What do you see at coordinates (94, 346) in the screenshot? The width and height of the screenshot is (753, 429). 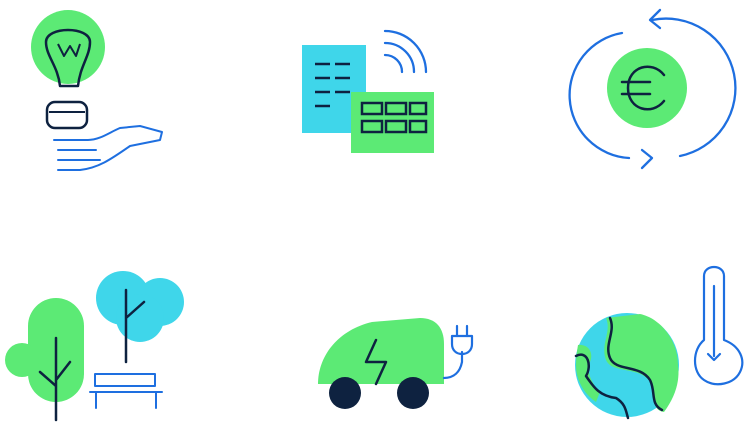 I see `trees-and-bench-icon` at bounding box center [94, 346].